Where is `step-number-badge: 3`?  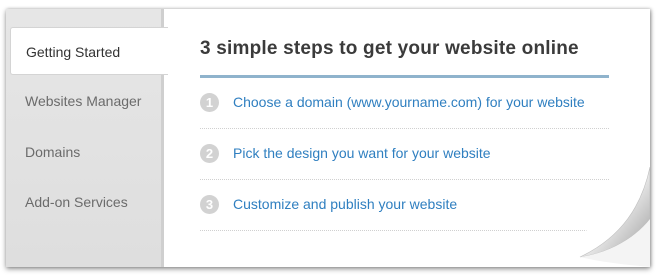 step-number-badge: 3 is located at coordinates (209, 204).